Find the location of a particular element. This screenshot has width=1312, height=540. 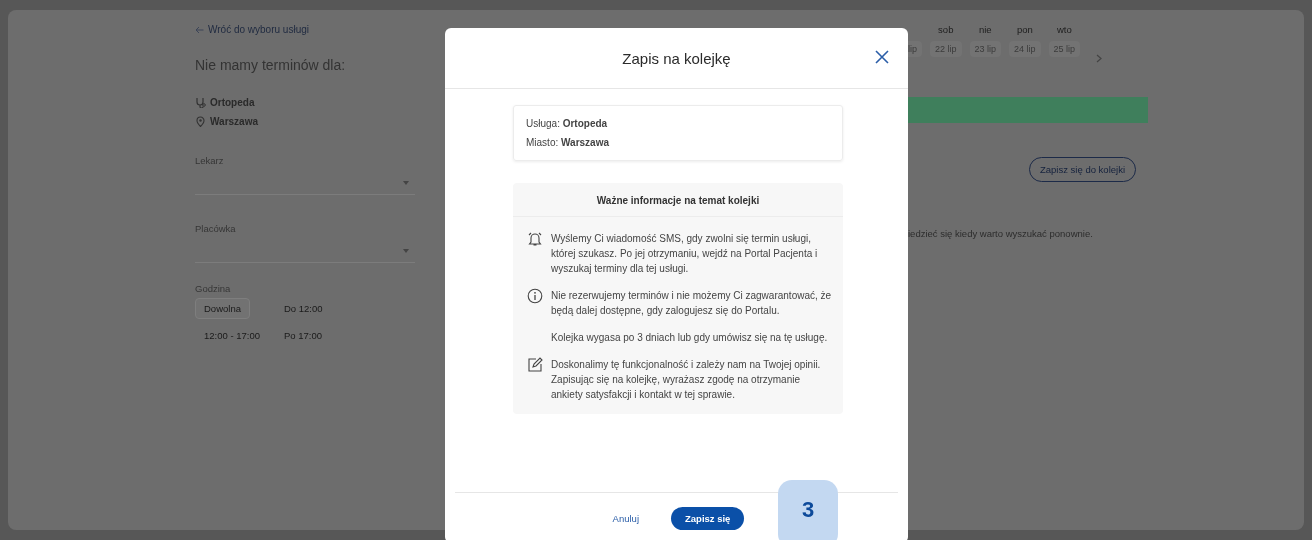

info-text: Doskonalimy tę funkcjonalność i zależy nam na Twojej opinii. Zapisując się na kolejkę, wyrażasz zgodę na otrzymanie ankiety satysfakcji i kontakt w tej sprawie. is located at coordinates (686, 380).